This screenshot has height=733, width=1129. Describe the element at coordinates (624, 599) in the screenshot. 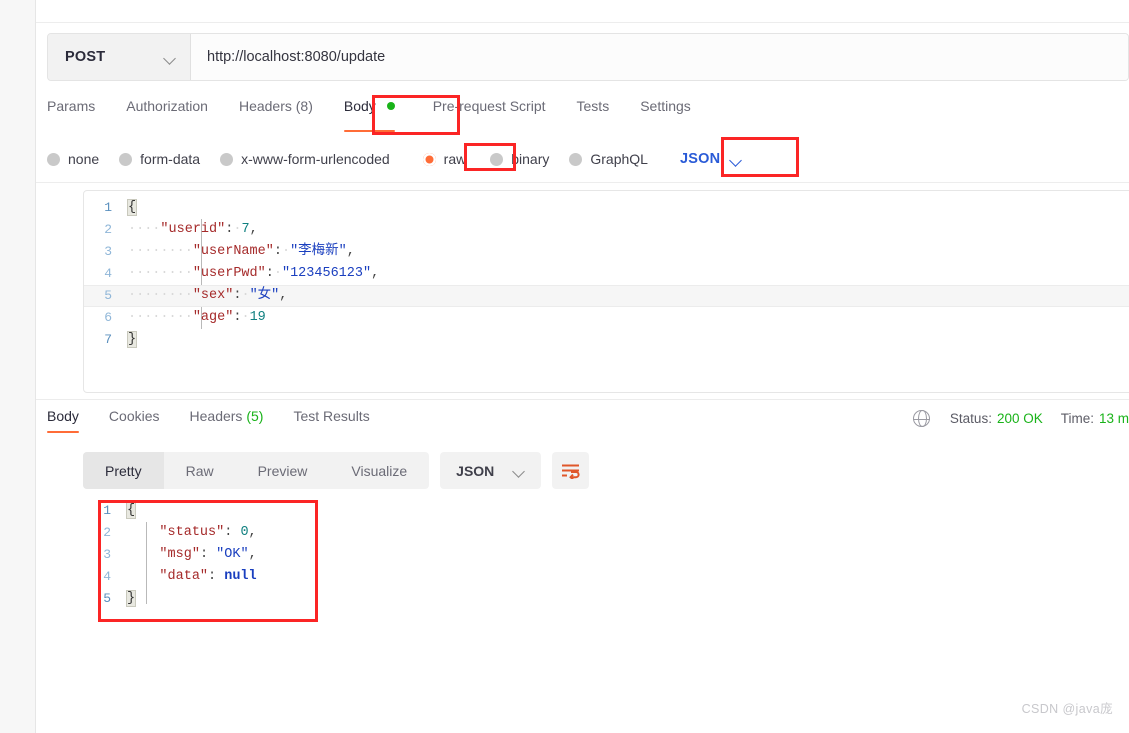

I see `line-content: }` at that location.